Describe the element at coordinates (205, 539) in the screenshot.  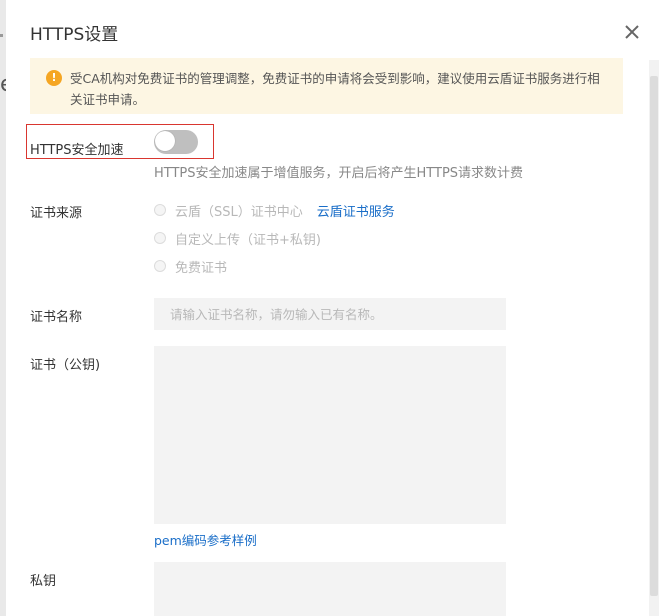
I see `pem-sample-link: pem编码参考样例` at that location.